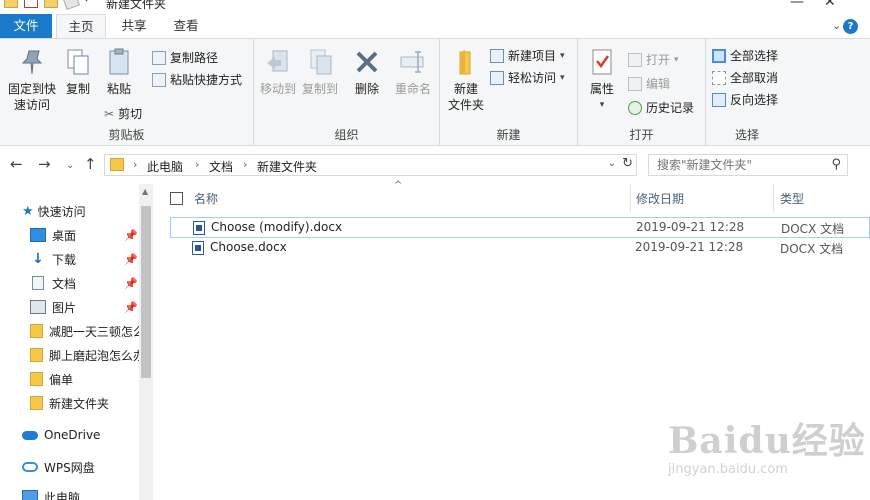 Image resolution: width=870 pixels, height=500 pixels. What do you see at coordinates (165, 166) in the screenshot?
I see `breadcrumb-this-pc: 此电脑` at bounding box center [165, 166].